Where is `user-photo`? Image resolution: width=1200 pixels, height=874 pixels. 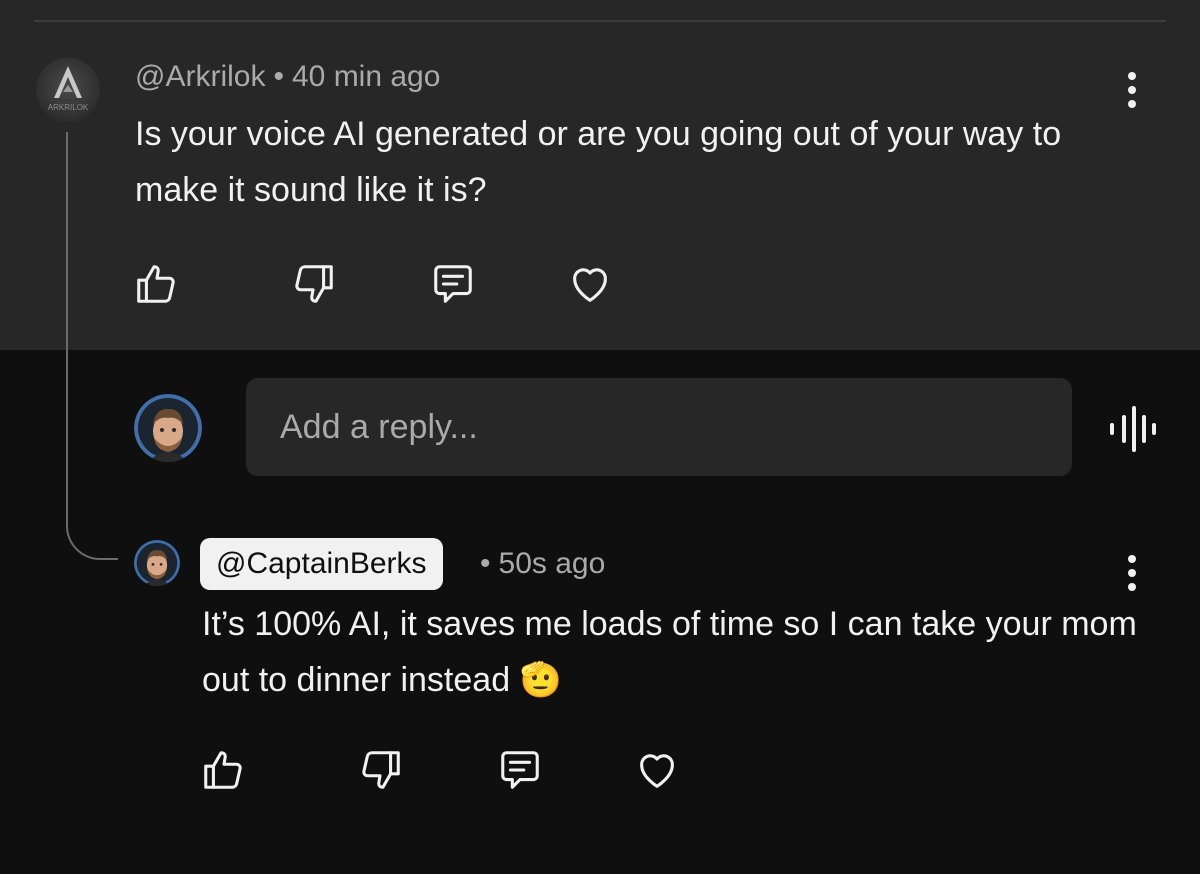
user-photo is located at coordinates (168, 428).